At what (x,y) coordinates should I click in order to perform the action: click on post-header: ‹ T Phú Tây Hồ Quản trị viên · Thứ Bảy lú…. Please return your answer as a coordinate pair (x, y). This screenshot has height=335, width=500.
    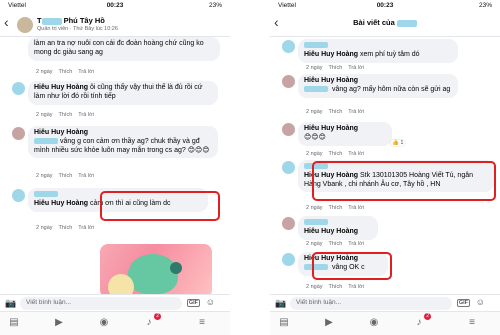
    Looking at the image, I should click on (115, 24).